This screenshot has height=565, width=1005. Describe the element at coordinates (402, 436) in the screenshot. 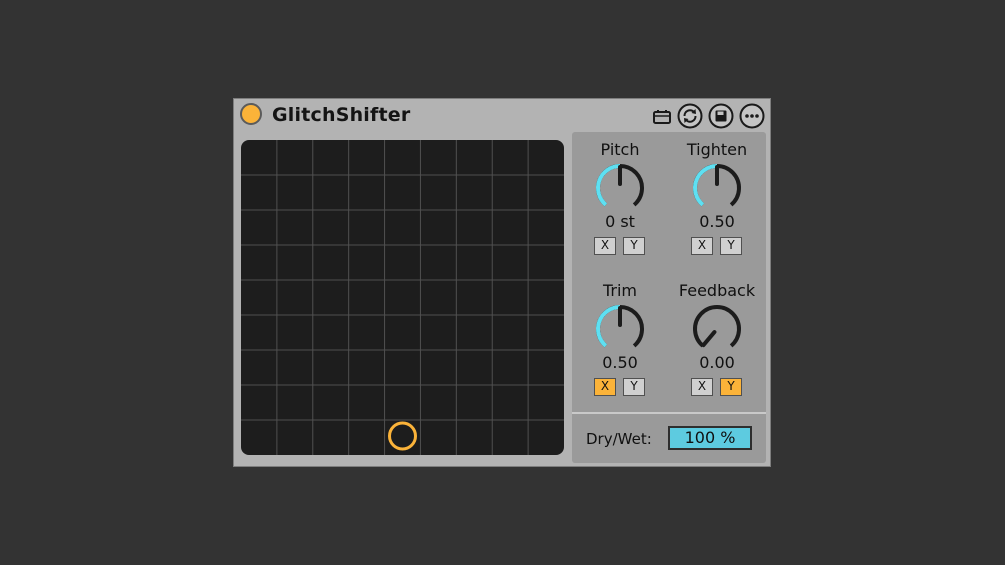

I see `xy-pad-puck` at that location.